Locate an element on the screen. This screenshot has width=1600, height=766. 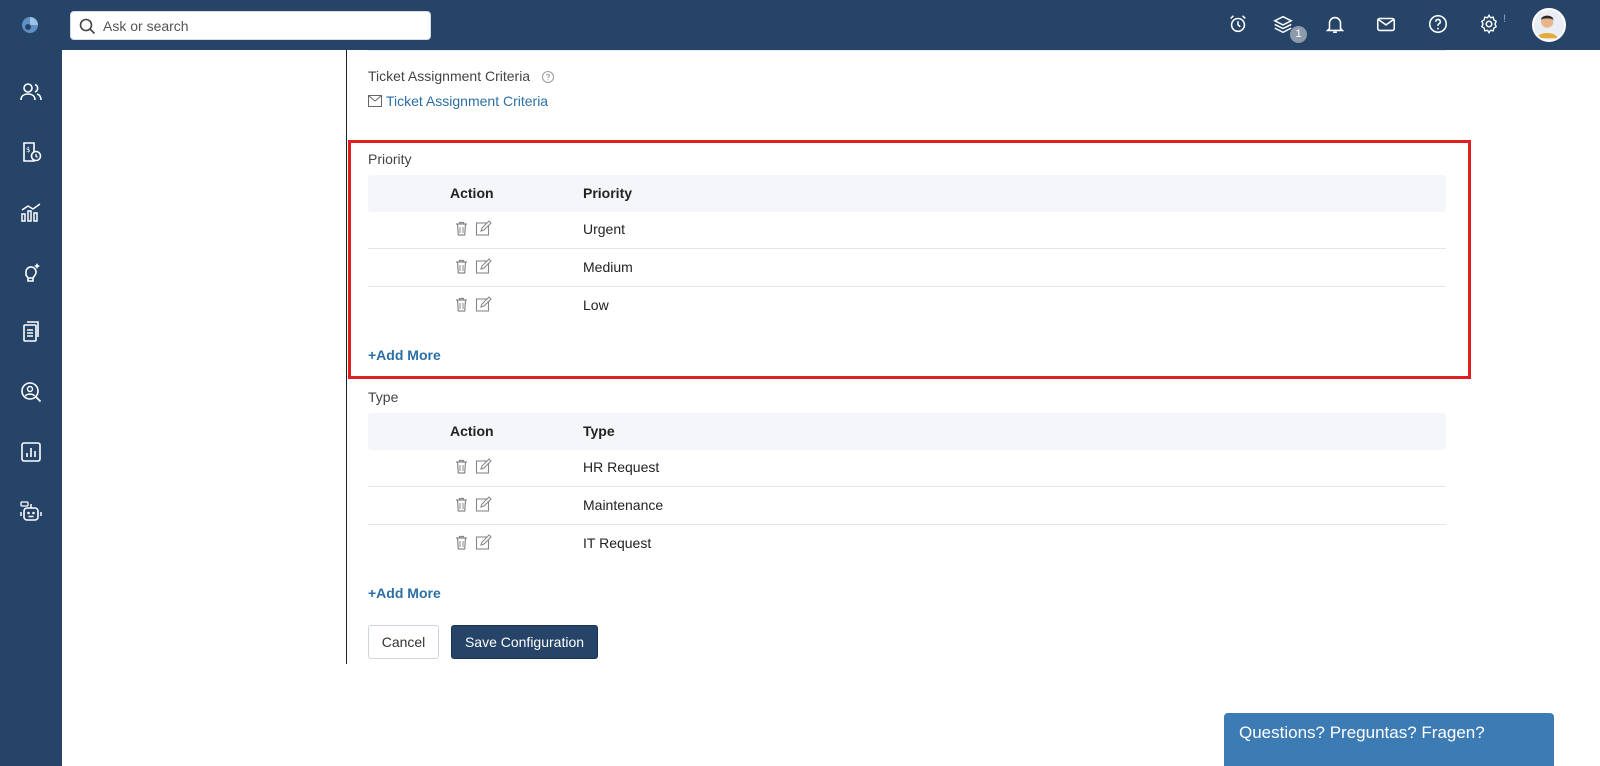
type-add-more-link: +Add More is located at coordinates (404, 593).